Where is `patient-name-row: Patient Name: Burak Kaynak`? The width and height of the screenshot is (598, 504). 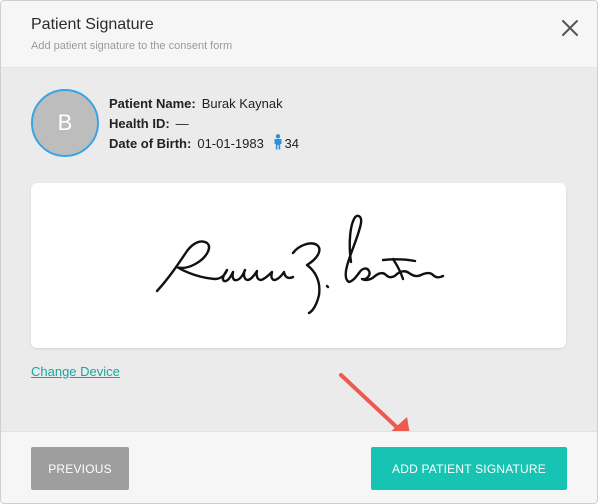
patient-name-row: Patient Name: Burak Kaynak is located at coordinates (204, 104).